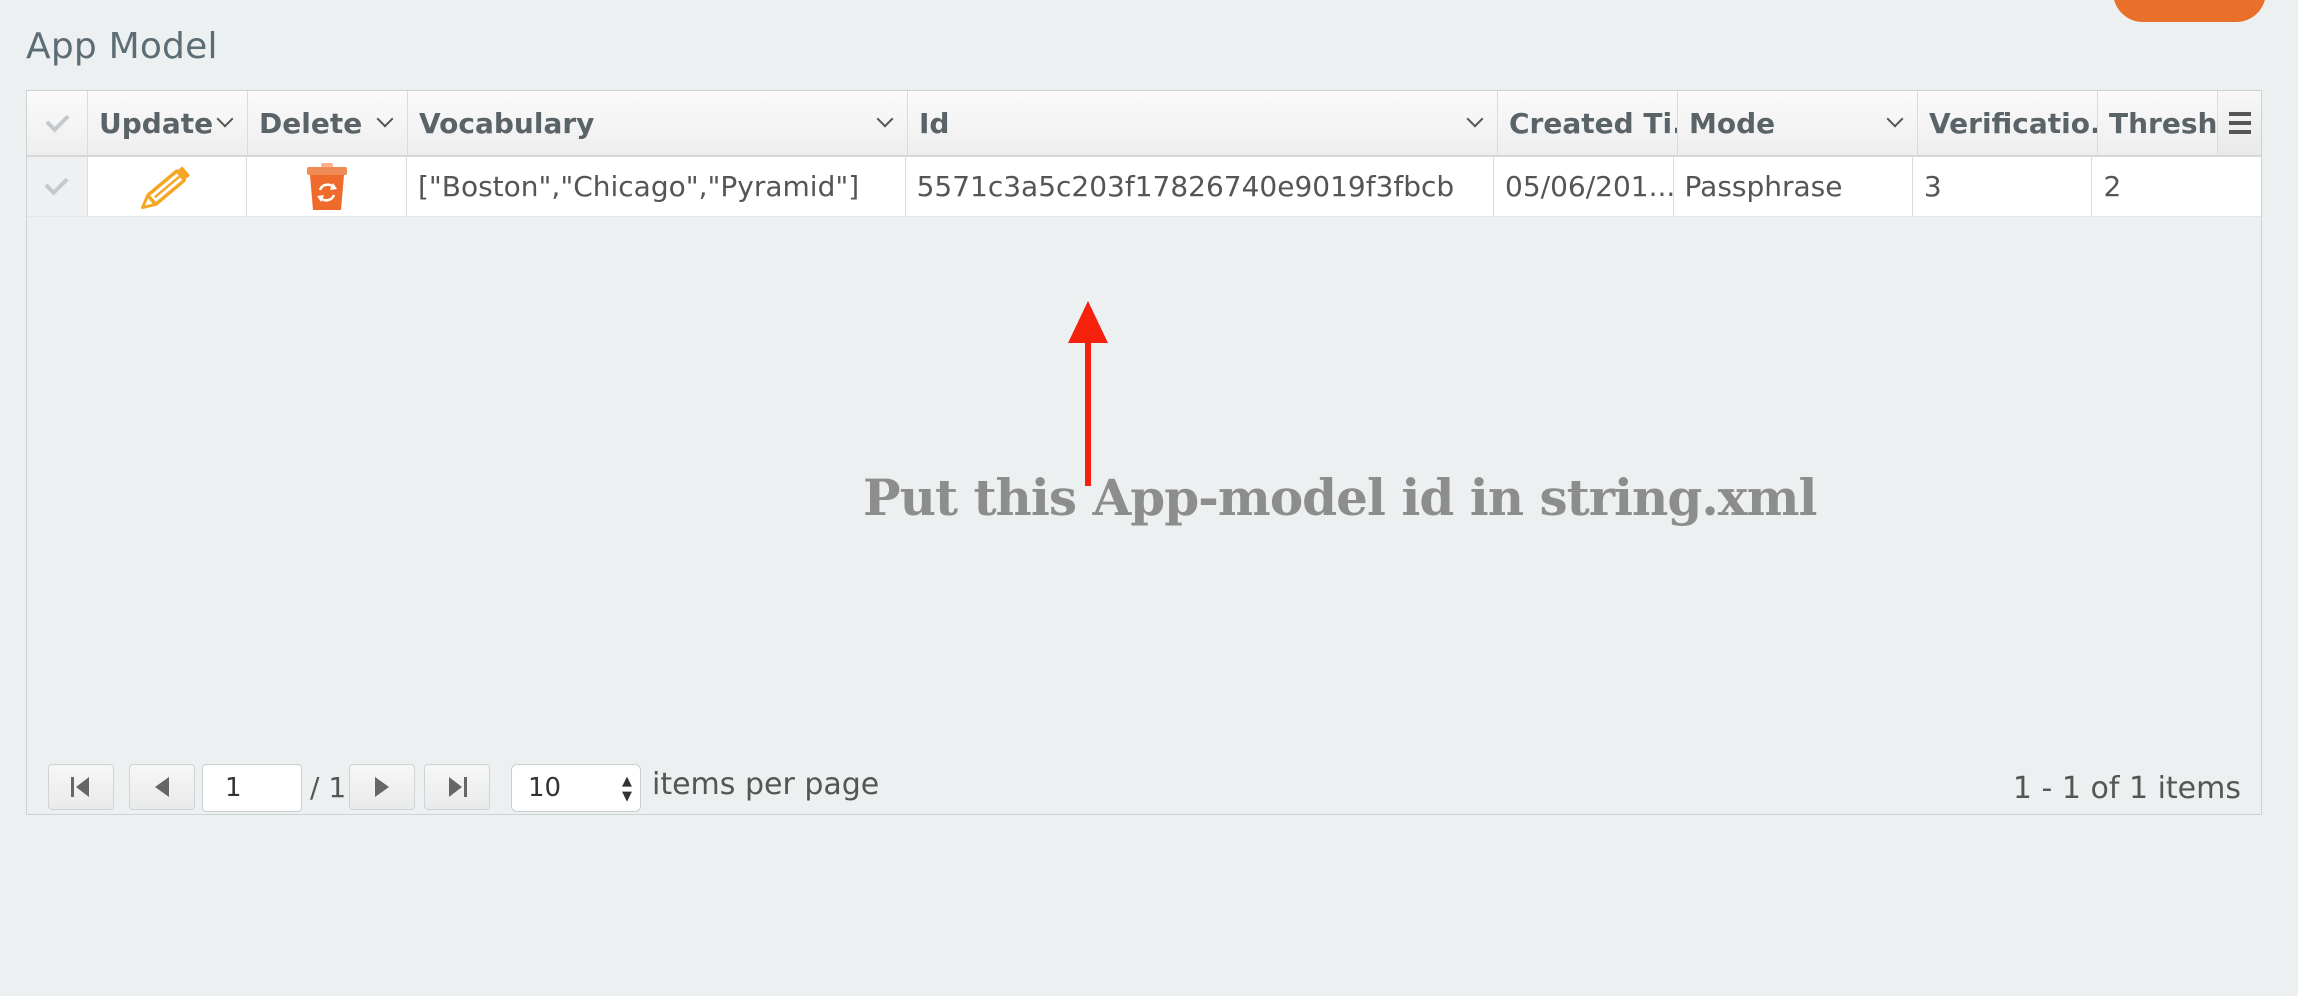 The width and height of the screenshot is (2298, 996). I want to click on annotation-arrow, so click(1088, 393).